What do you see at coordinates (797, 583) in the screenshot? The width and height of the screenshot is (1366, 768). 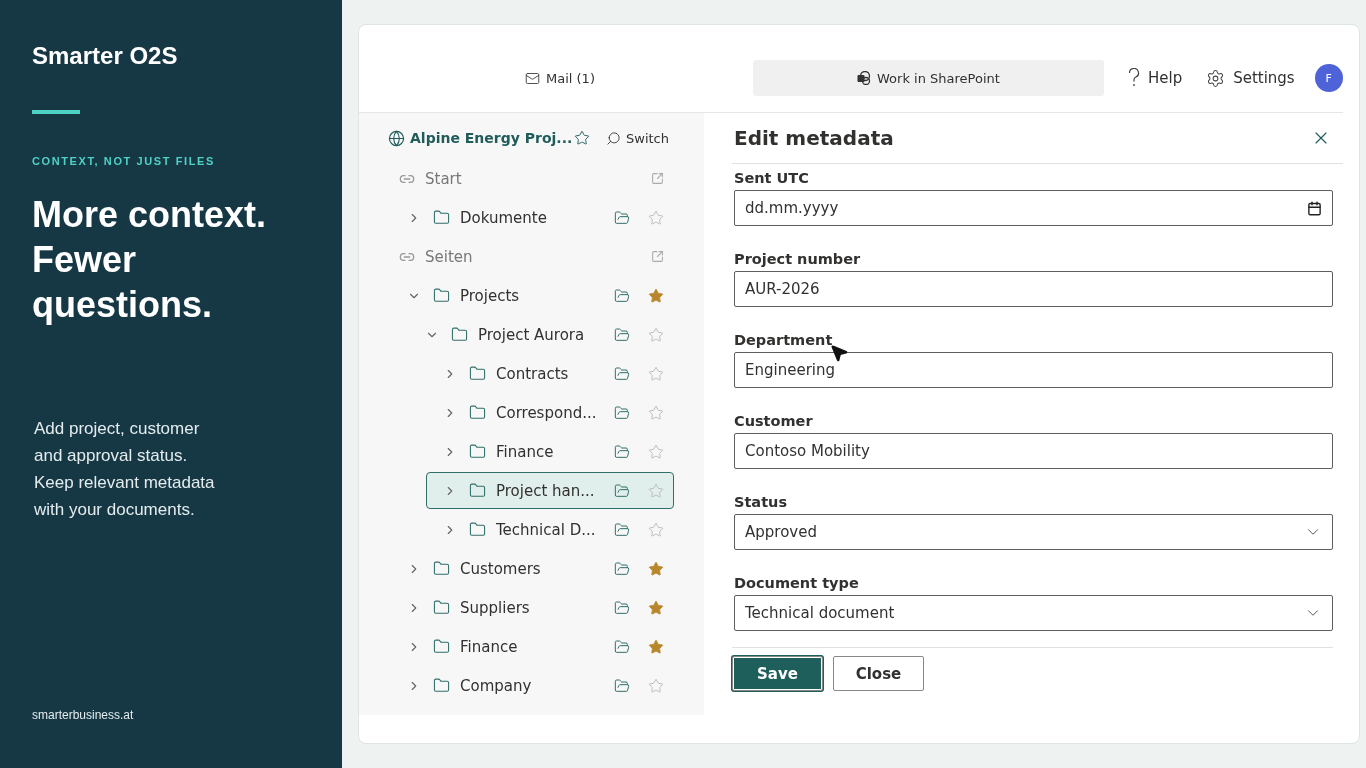 I see `field-label: Document type` at bounding box center [797, 583].